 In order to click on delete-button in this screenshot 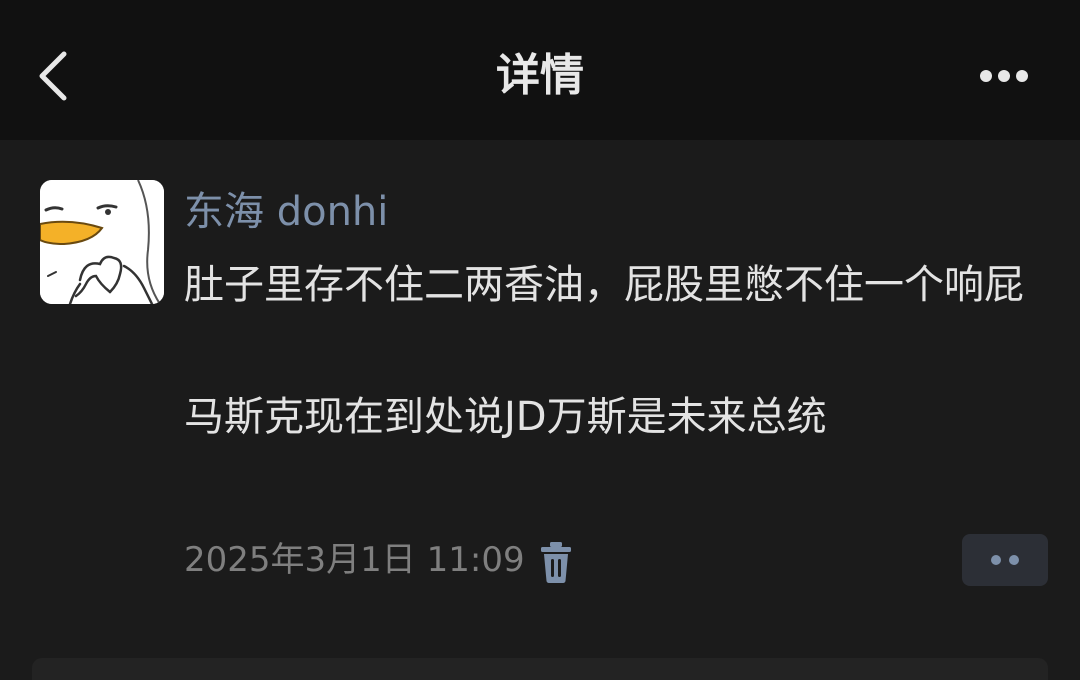, I will do `click(556, 562)`.